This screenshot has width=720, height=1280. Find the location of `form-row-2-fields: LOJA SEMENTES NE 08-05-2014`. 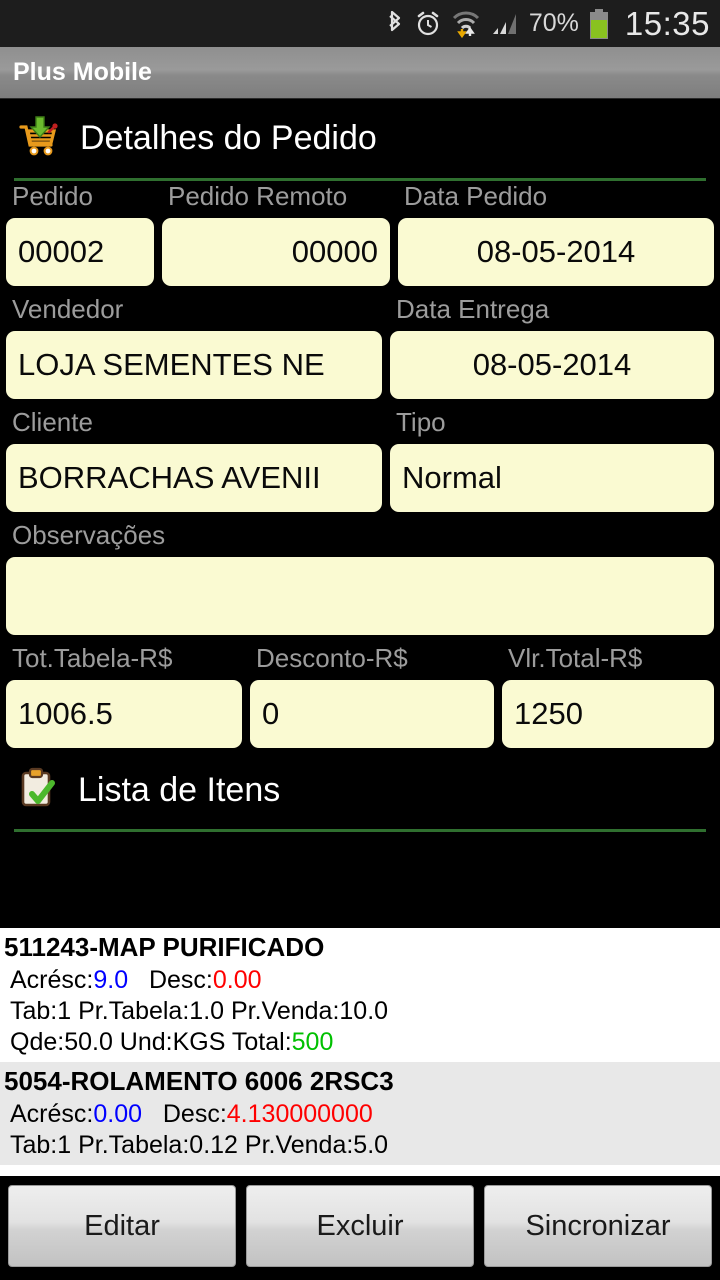

form-row-2-fields: LOJA SEMENTES NE 08-05-2014 is located at coordinates (360, 365).